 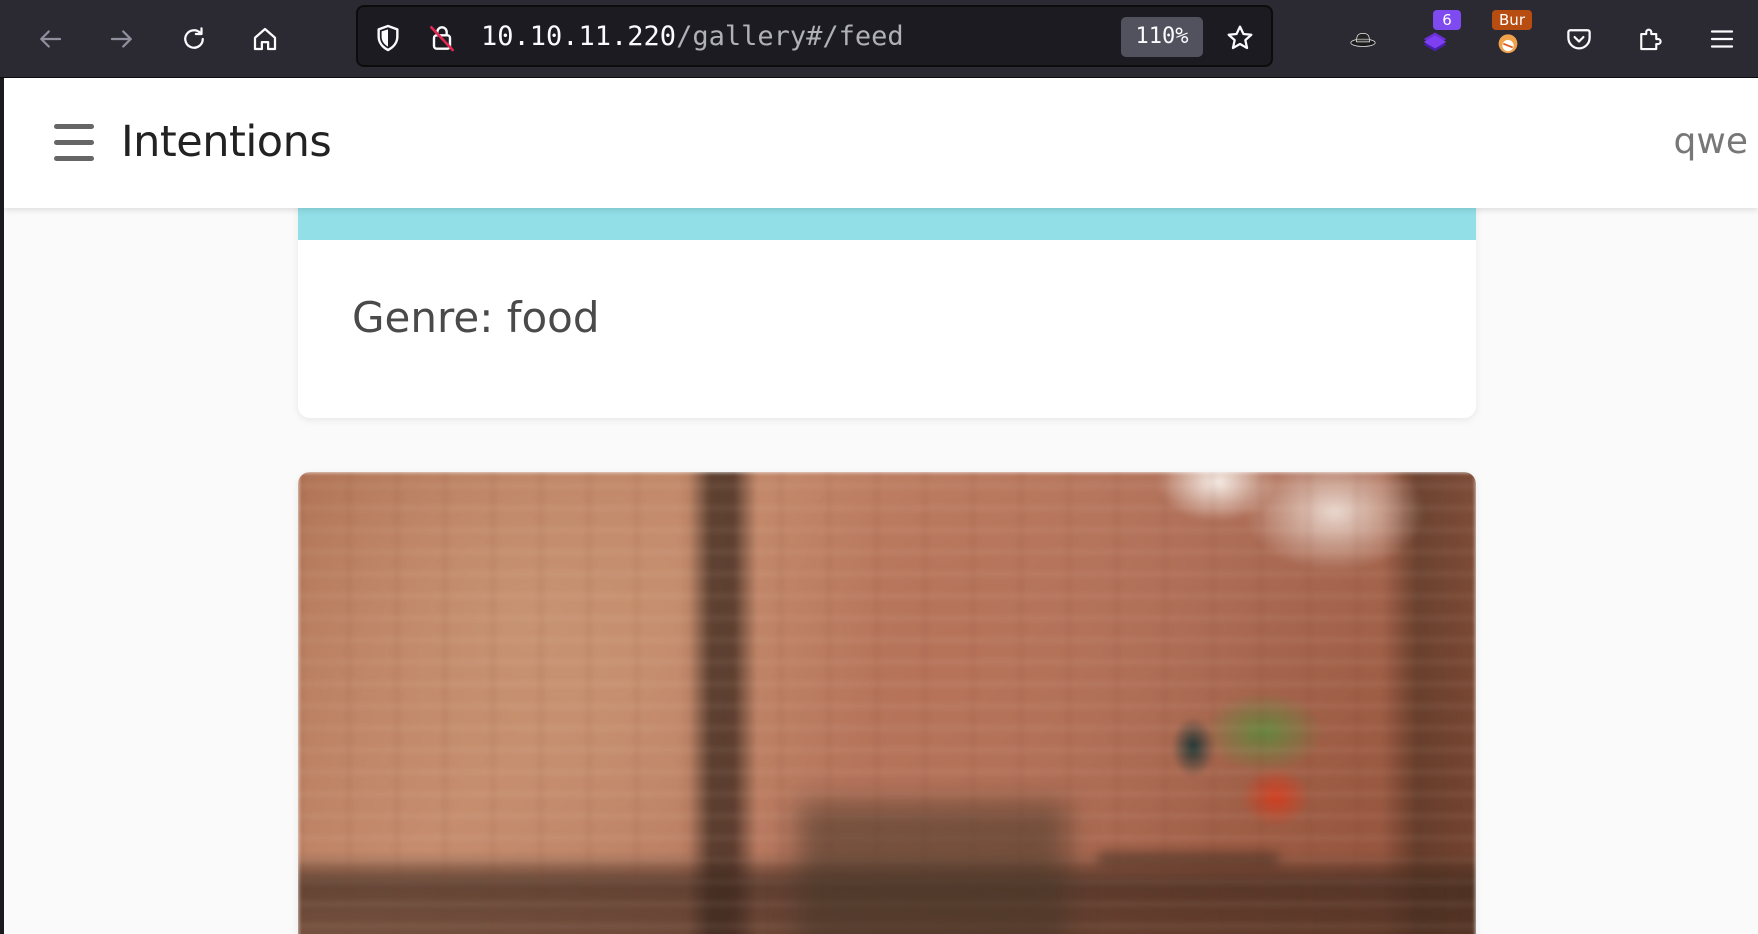 I want to click on puzzle-piece-icon, so click(x=1651, y=39).